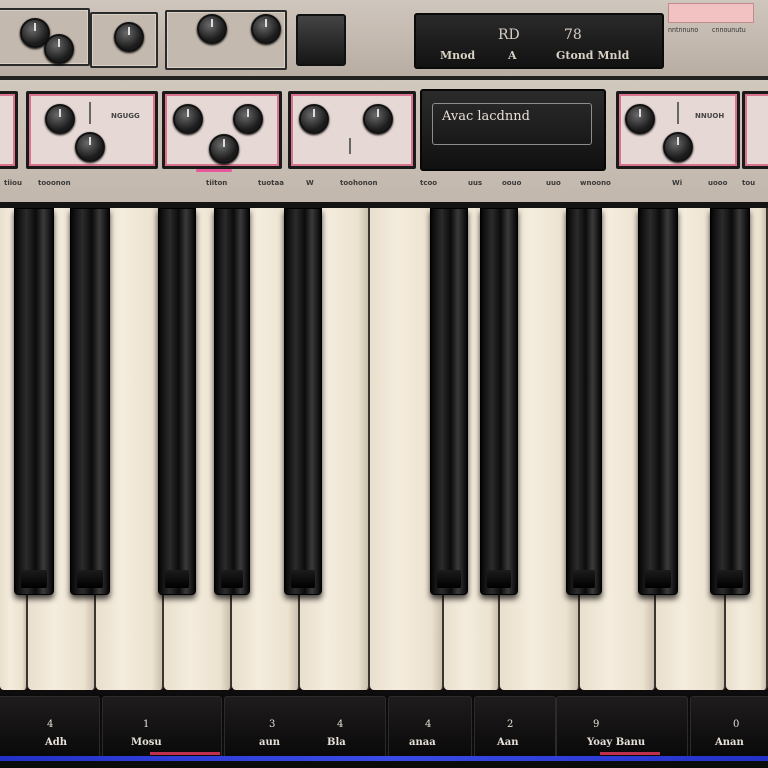  What do you see at coordinates (513, 130) in the screenshot?
I see `center-lcd-display: Avac lacdnnd` at bounding box center [513, 130].